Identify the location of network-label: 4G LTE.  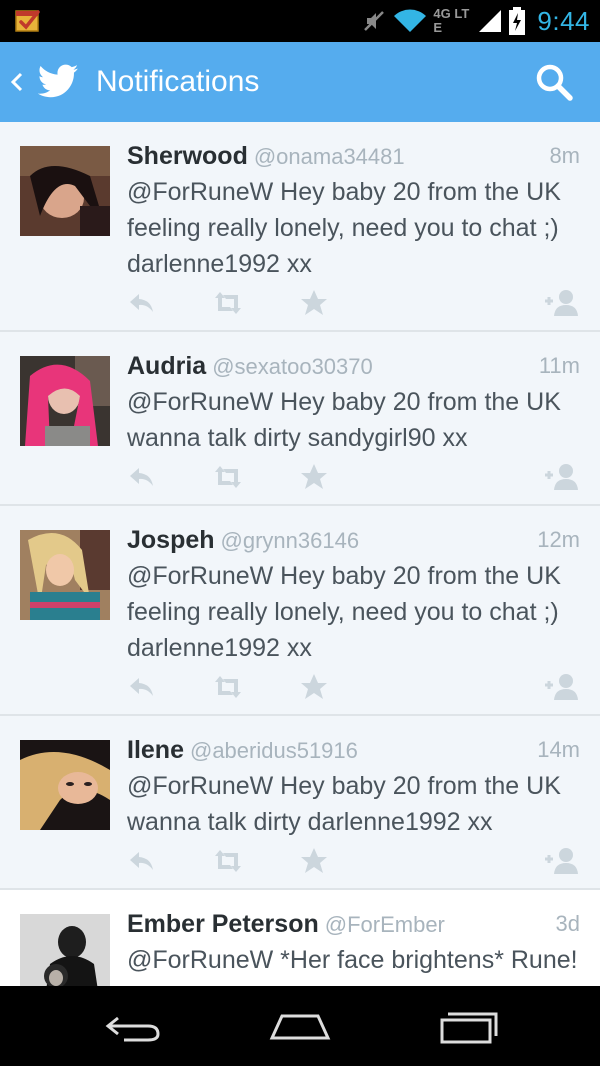
(451, 20).